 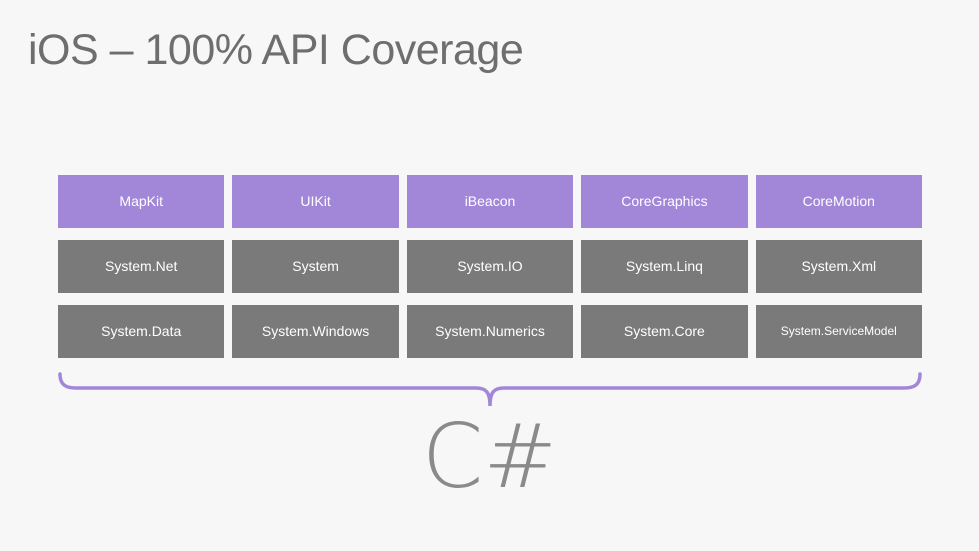 I want to click on api-cell-coregraphics: CoreGraphics, so click(x=664, y=201).